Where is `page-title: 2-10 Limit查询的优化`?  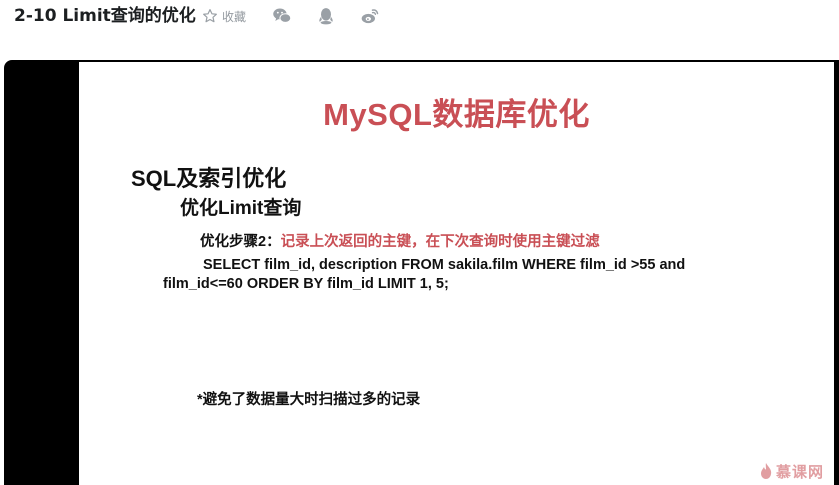 page-title: 2-10 Limit查询的优化 is located at coordinates (105, 16).